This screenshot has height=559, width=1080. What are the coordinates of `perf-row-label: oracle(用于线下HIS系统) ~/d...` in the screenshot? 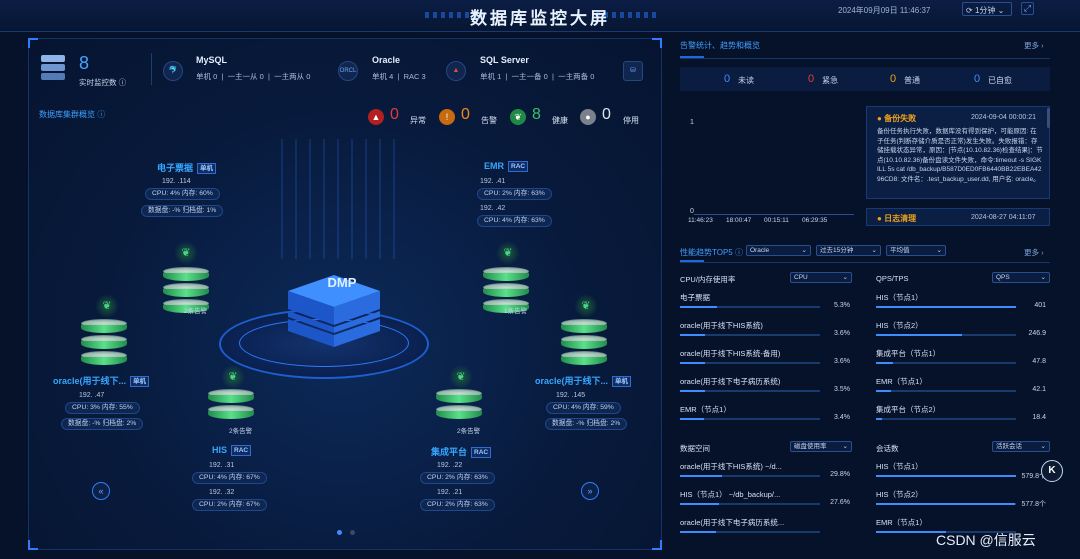 It's located at (731, 466).